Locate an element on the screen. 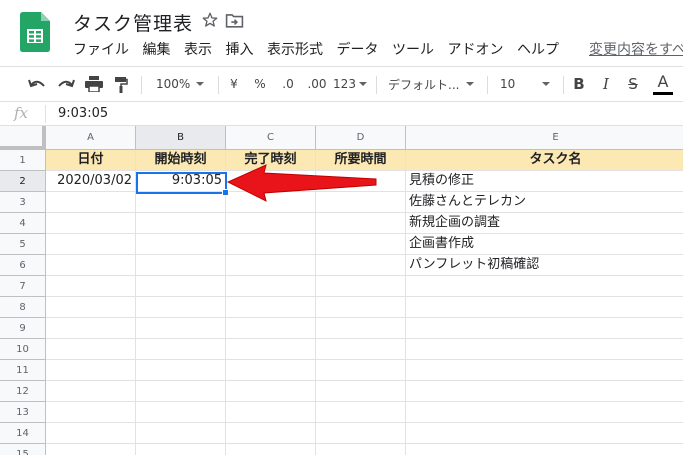 The width and height of the screenshot is (683, 455). cell-d15 is located at coordinates (361, 449).